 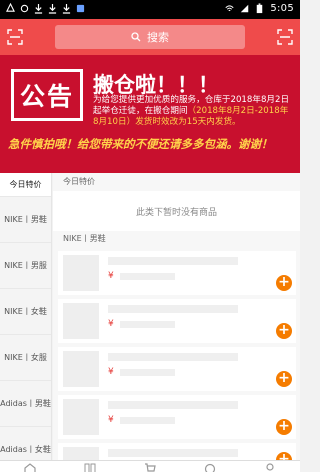 I want to click on search-input: 搜索, so click(x=150, y=37).